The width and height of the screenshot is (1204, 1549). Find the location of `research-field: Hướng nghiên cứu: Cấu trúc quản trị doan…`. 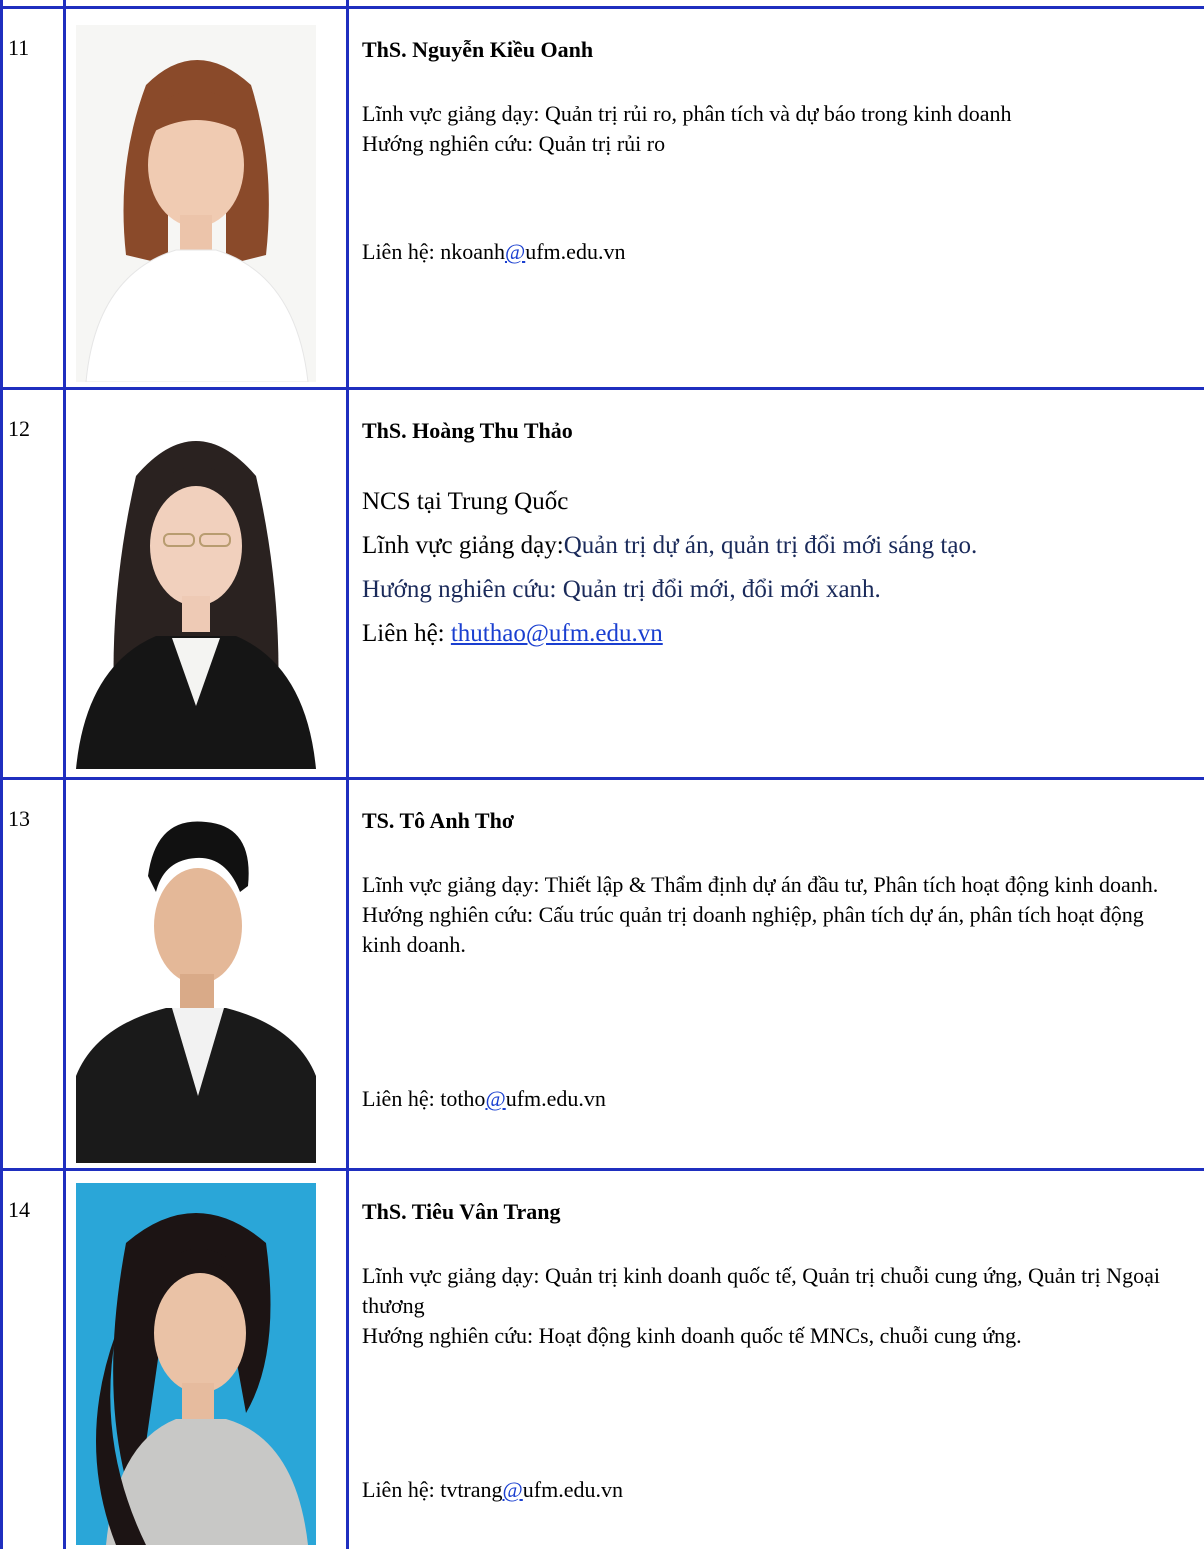

research-field: Hướng nghiên cứu: Cấu trúc quản trị doan… is located at coordinates (753, 929).